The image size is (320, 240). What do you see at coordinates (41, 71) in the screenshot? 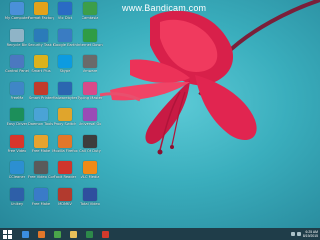
I see `desktop-icon-label: Smart Plus` at bounding box center [41, 71].